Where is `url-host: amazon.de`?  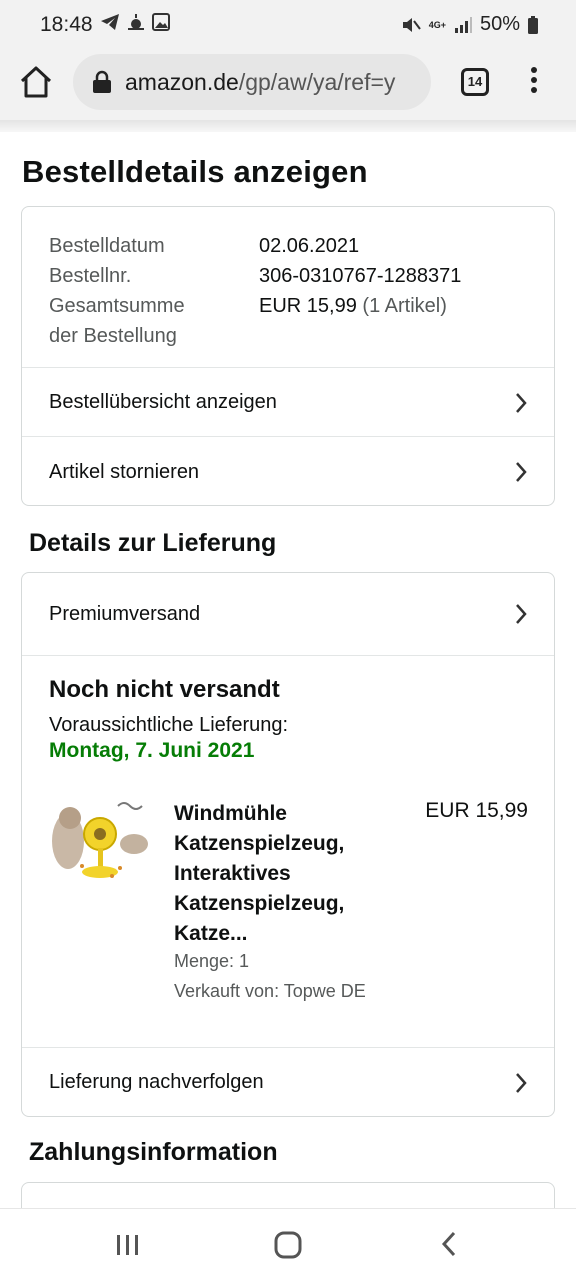 url-host: amazon.de is located at coordinates (182, 82).